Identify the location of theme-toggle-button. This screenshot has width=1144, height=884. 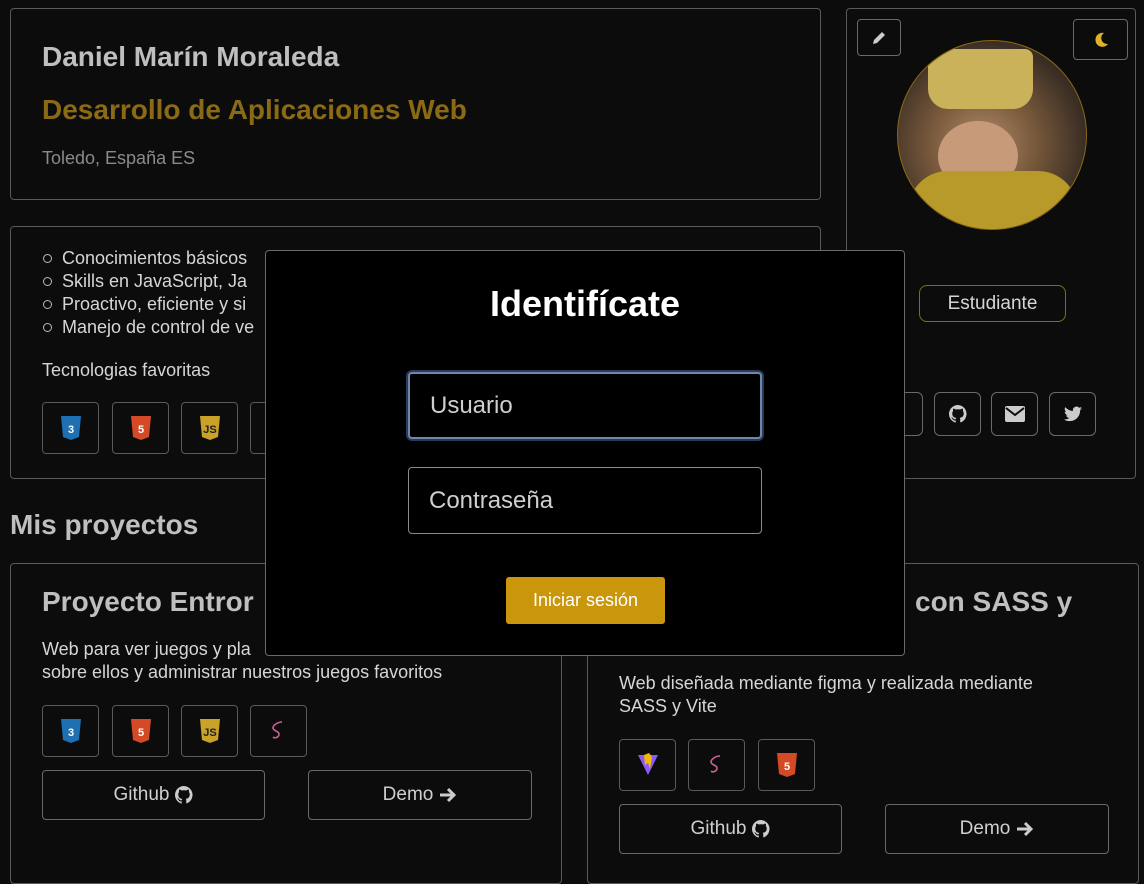
(1100, 39).